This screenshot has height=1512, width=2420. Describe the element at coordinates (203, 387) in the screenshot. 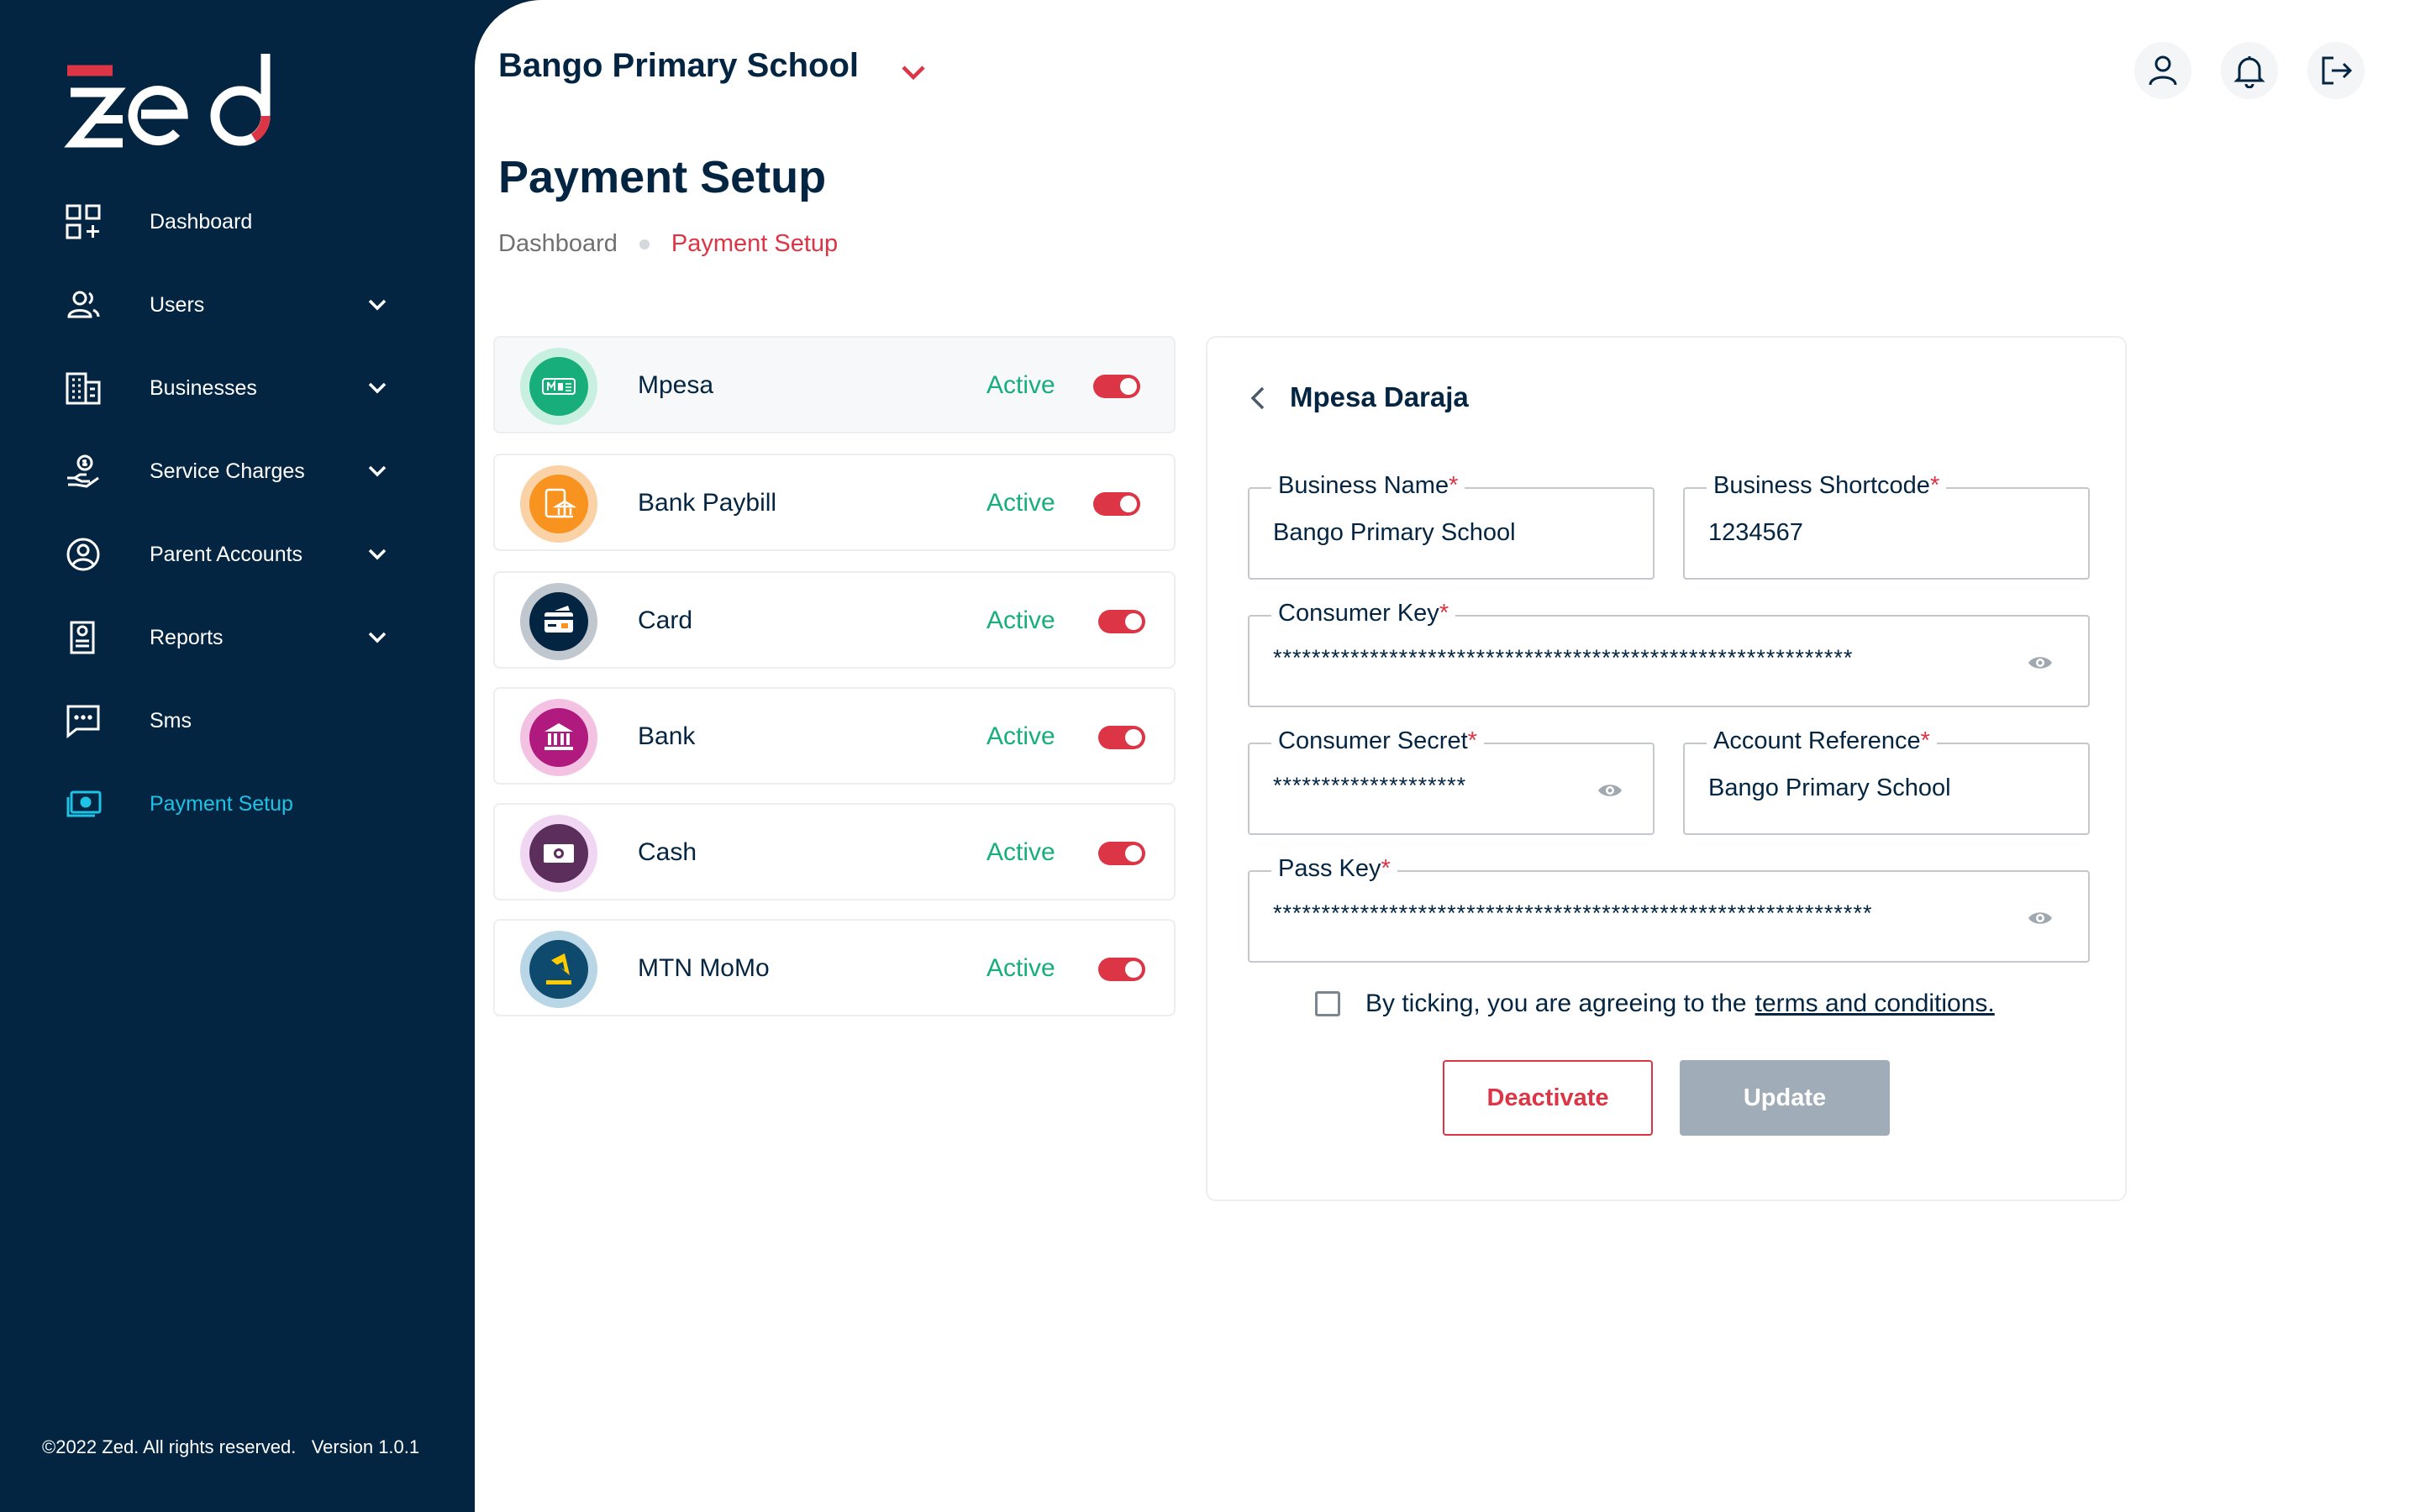

I see `sidebar-item-label: Businesses` at that location.